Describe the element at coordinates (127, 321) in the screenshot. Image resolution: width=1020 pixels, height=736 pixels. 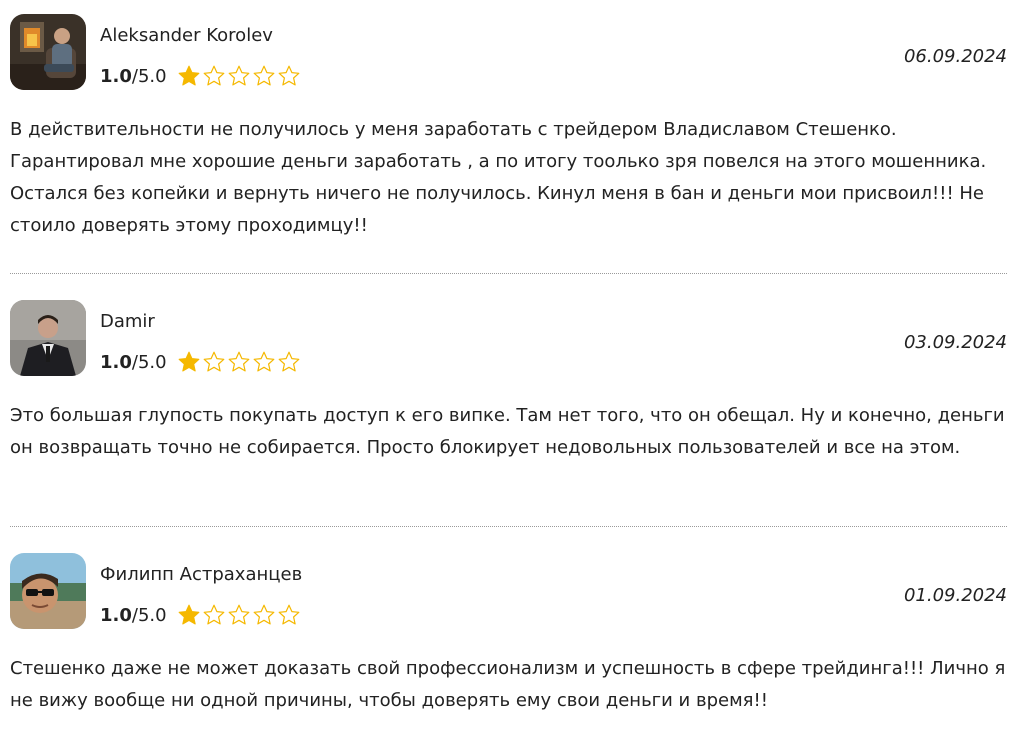
I see `author-name: Damir` at that location.